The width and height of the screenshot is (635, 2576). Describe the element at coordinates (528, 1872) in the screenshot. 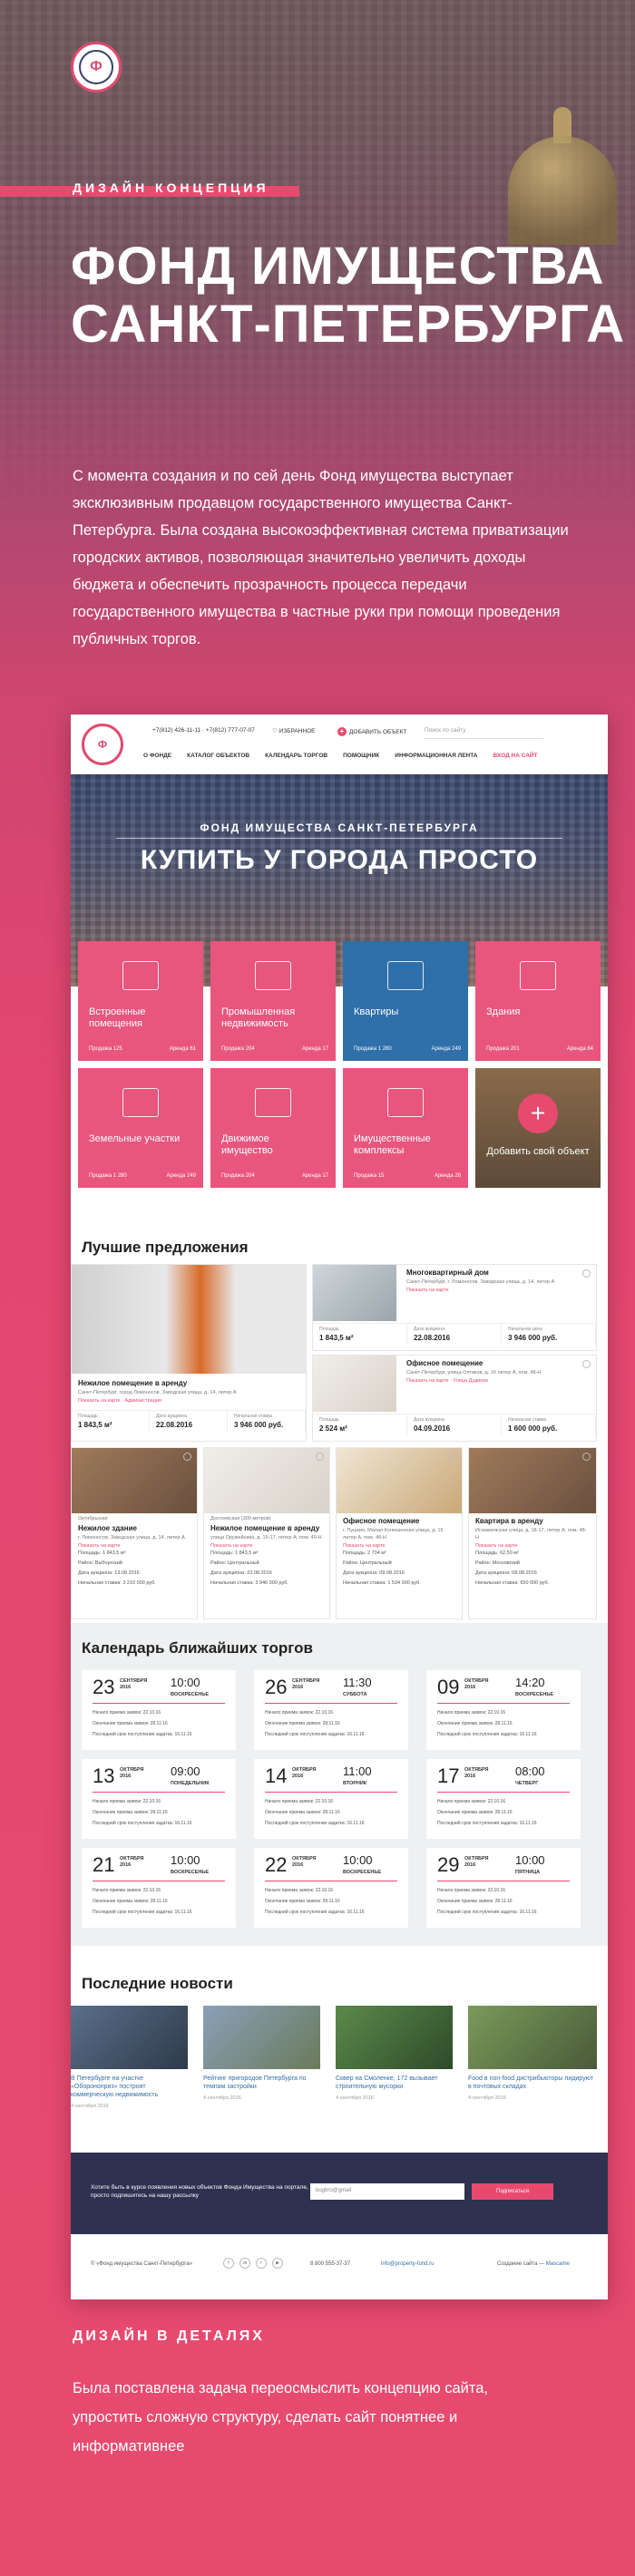

I see `slot-weekday: ПЯТНИЦА` at that location.